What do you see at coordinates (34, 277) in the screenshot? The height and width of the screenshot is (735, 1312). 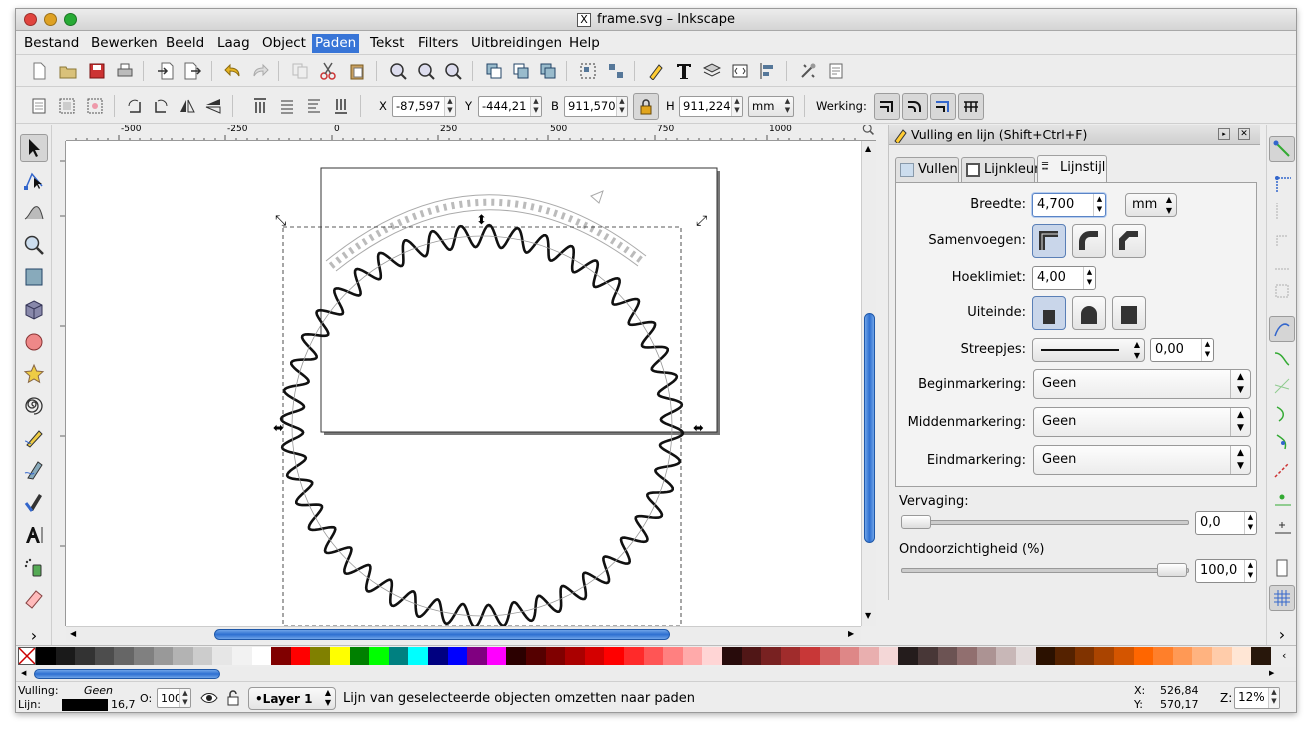 I see `rectangle-tool-icon` at bounding box center [34, 277].